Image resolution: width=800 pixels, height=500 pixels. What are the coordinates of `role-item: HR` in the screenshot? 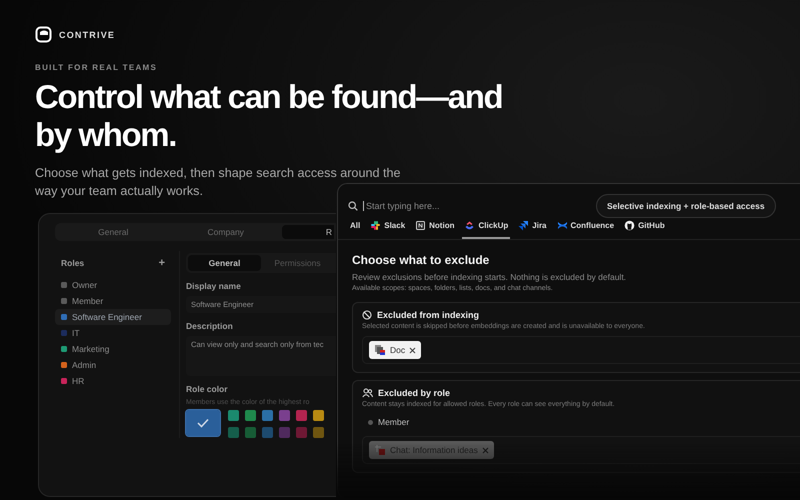 It's located at (113, 381).